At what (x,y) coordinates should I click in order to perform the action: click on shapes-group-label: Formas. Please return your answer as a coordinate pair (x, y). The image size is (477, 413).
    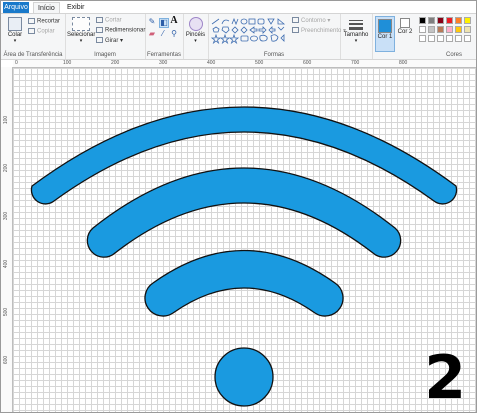
    Looking at the image, I should click on (274, 55).